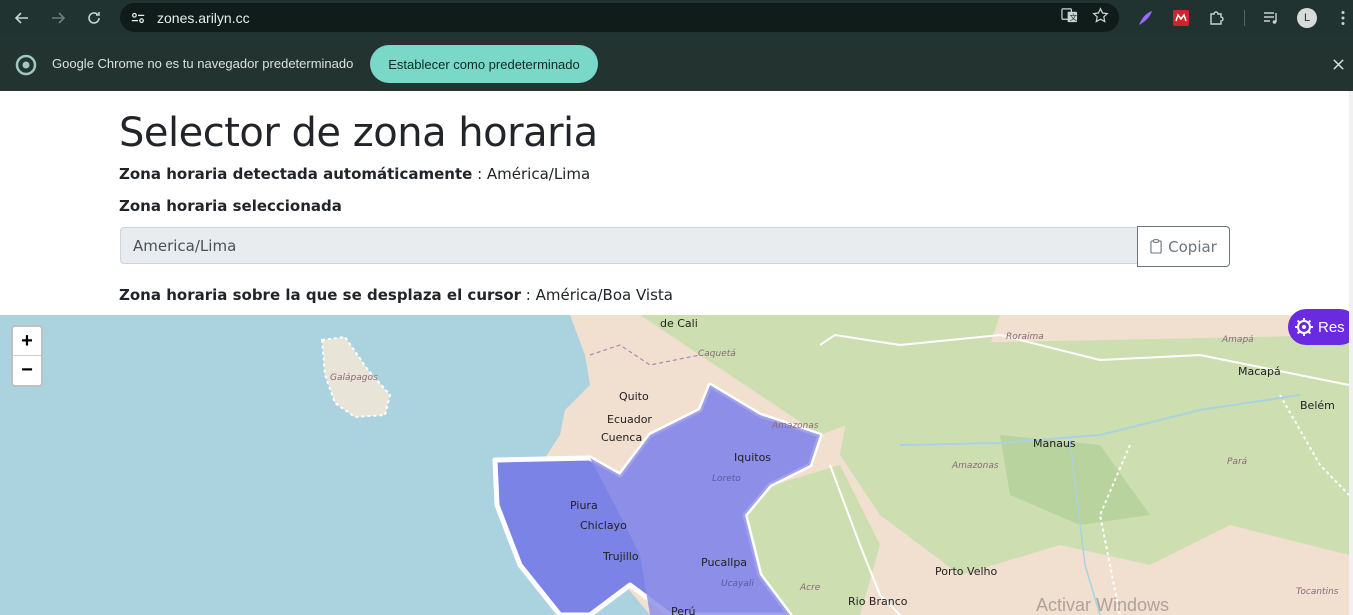 The width and height of the screenshot is (1353, 615). Describe the element at coordinates (94, 18) in the screenshot. I see `reload-icon` at that location.